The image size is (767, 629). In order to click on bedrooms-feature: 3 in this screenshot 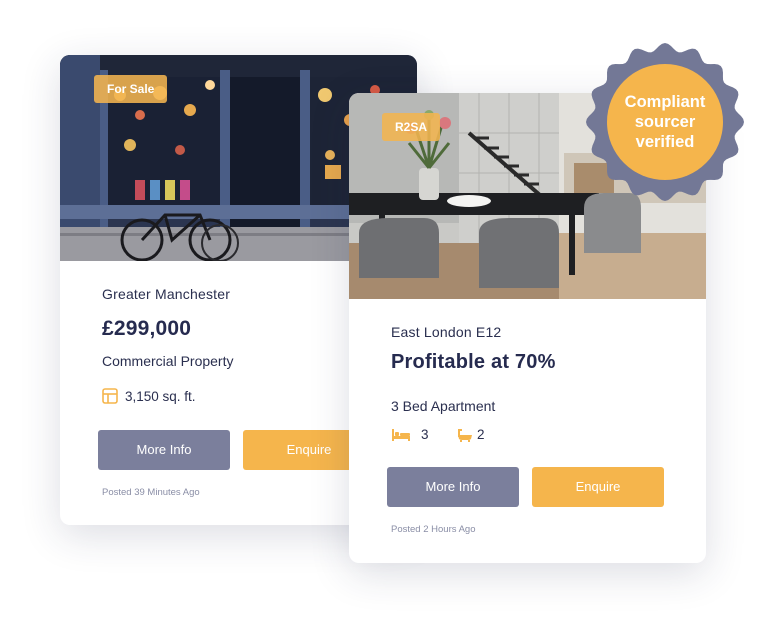, I will do `click(410, 434)`.